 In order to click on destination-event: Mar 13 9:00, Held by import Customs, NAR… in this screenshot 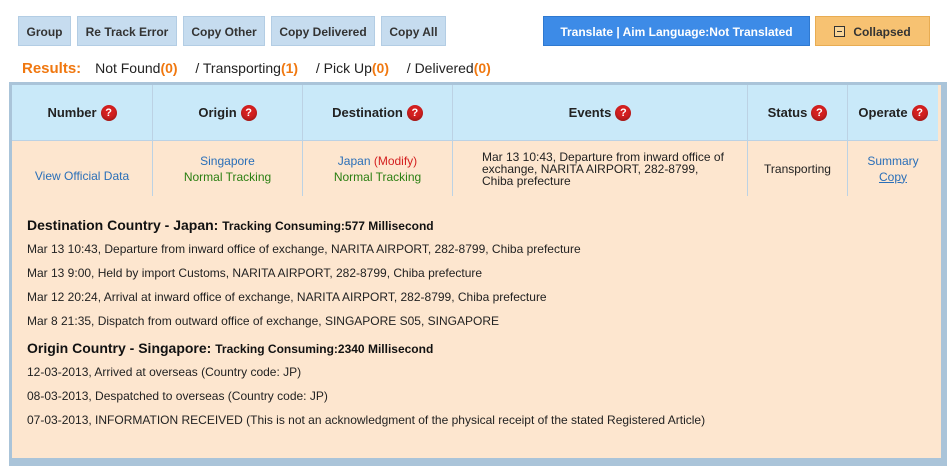, I will do `click(255, 273)`.